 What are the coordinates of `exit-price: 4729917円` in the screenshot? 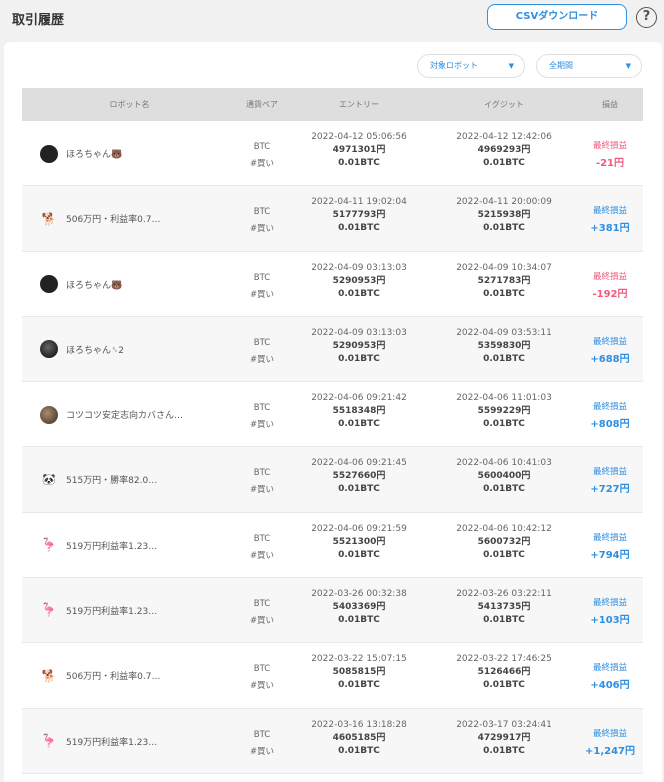 It's located at (504, 737).